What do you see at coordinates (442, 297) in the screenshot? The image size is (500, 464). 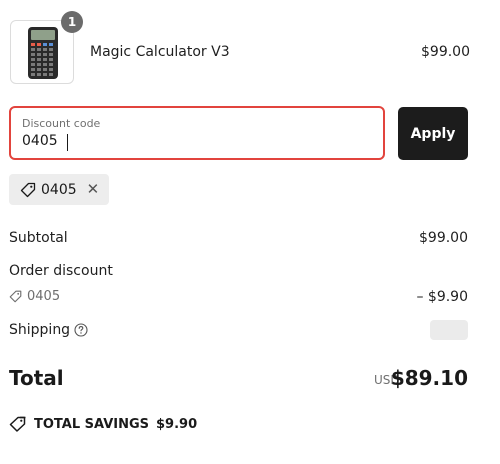 I see `order-discount-value: – $9.90` at bounding box center [442, 297].